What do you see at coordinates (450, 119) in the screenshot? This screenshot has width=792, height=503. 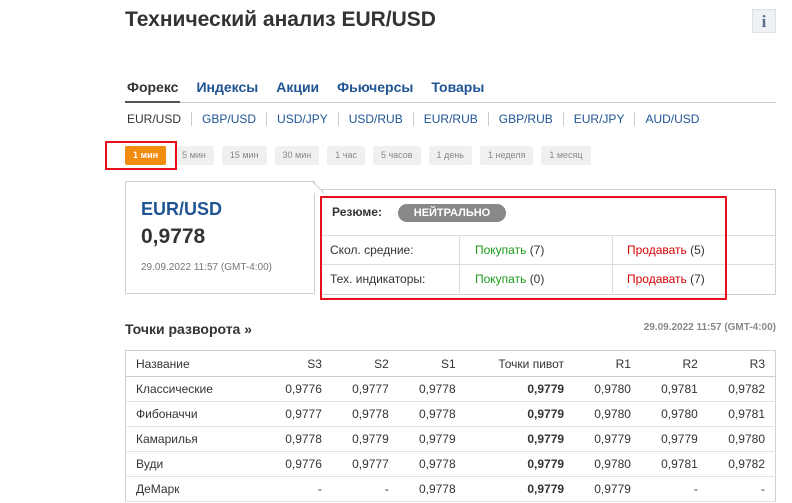 I see `pair-eur-rub: EUR/RUB` at bounding box center [450, 119].